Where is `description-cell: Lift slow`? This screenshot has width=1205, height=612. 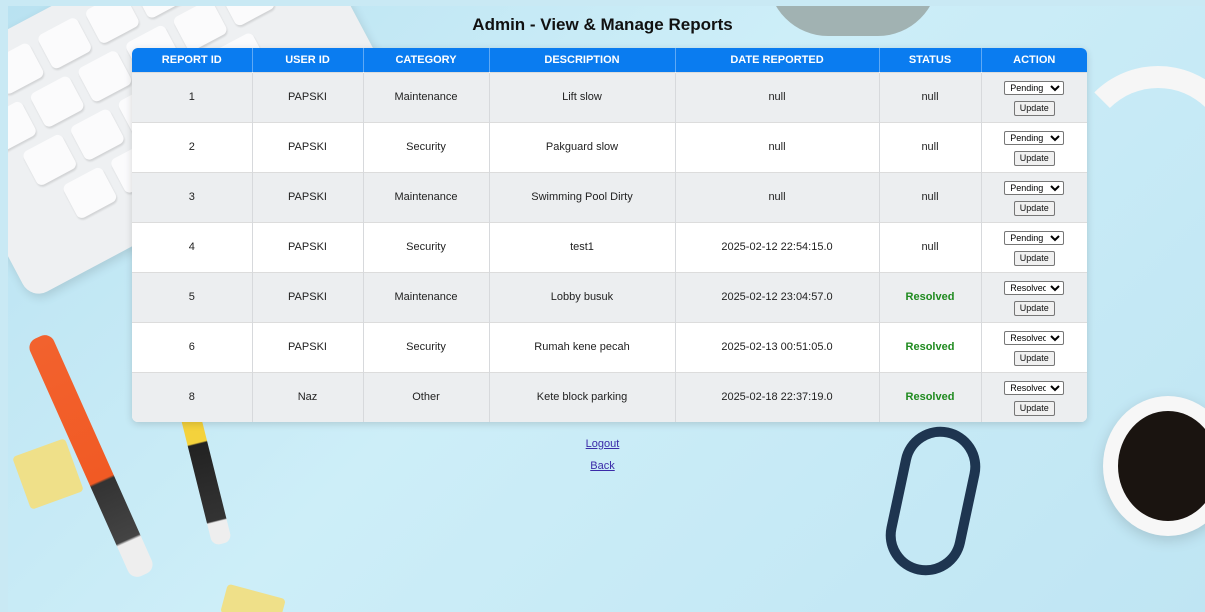
description-cell: Lift slow is located at coordinates (582, 96).